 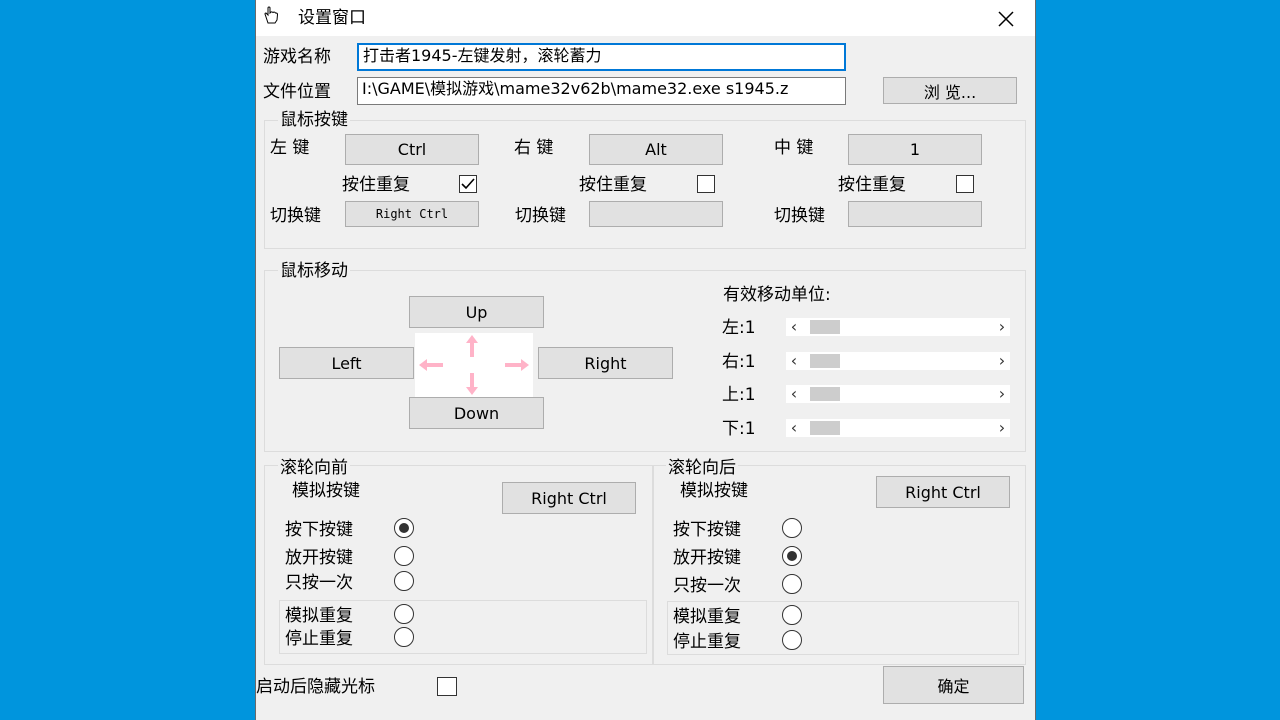 I want to click on wheel-back-press-radio, so click(x=792, y=528).